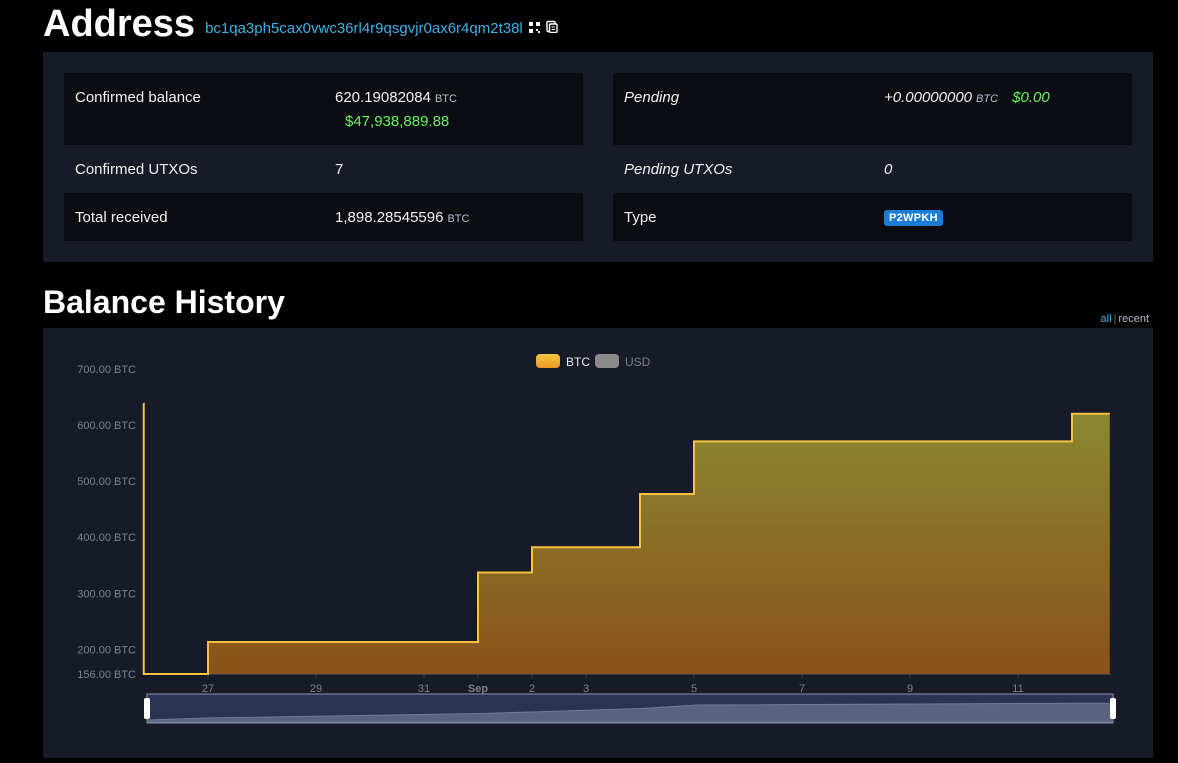 The height and width of the screenshot is (763, 1178). What do you see at coordinates (106, 482) in the screenshot?
I see `y-tick-label: 500.00 BTC` at bounding box center [106, 482].